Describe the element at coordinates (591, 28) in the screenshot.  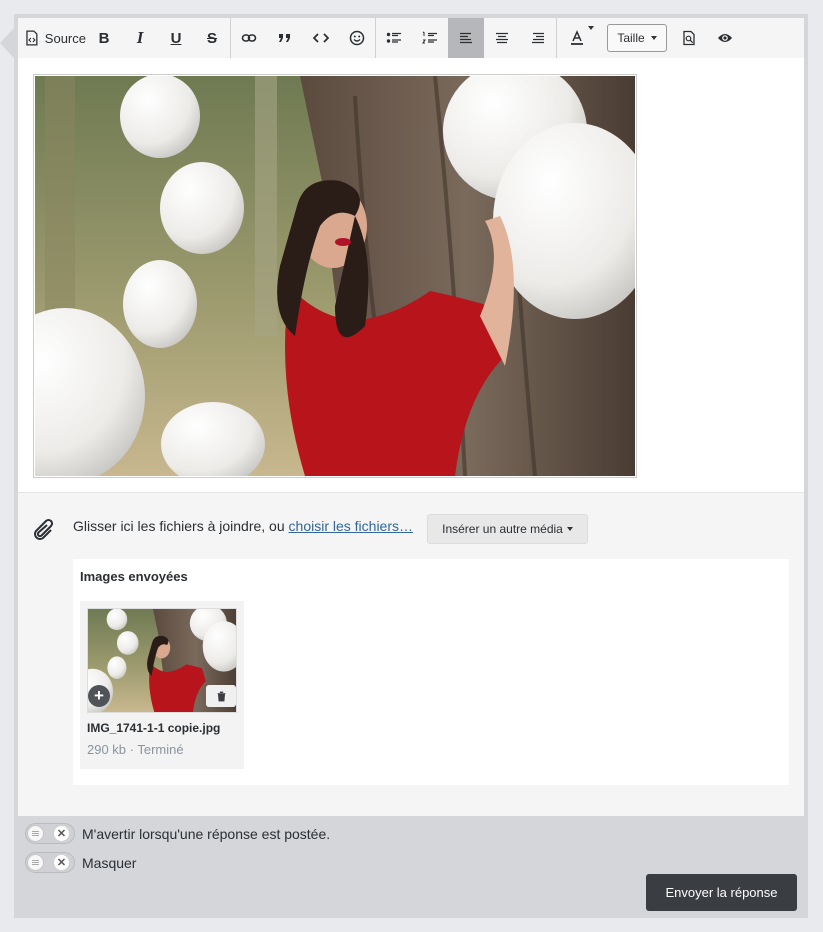
I see `text-color-caret-icon` at that location.